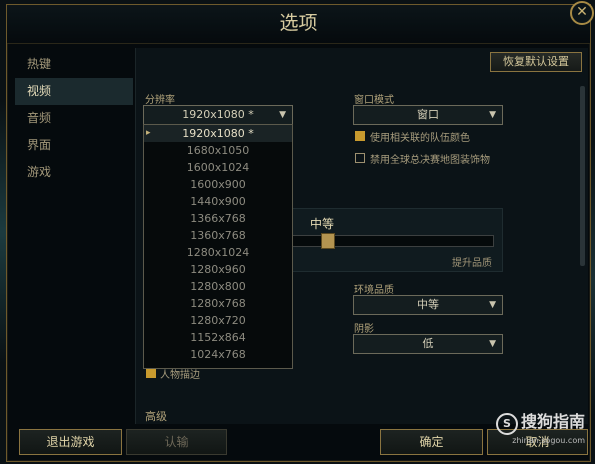 Image resolution: width=595 pixels, height=464 pixels. I want to click on resolution-value: 1920x1080 *, so click(218, 114).